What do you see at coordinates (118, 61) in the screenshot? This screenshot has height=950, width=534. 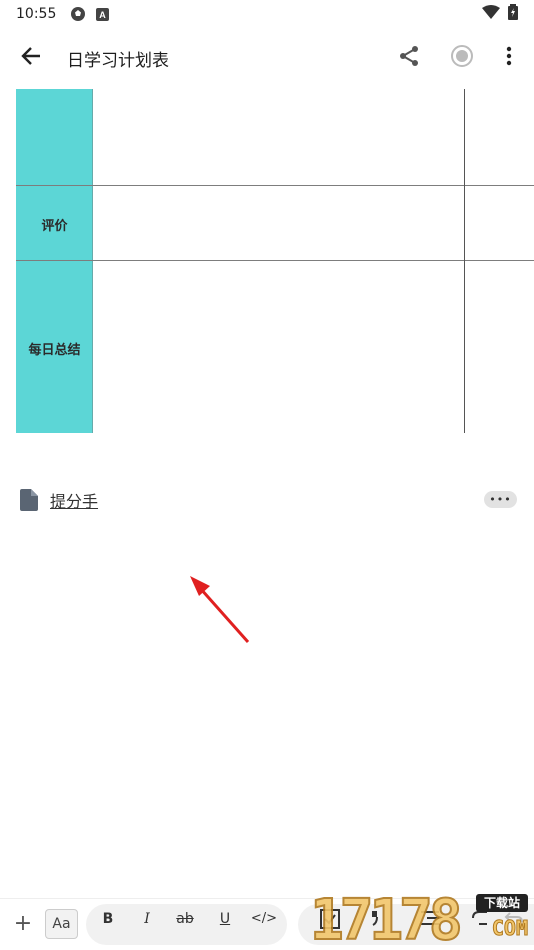 I see `page-title: 日学习计划表` at bounding box center [118, 61].